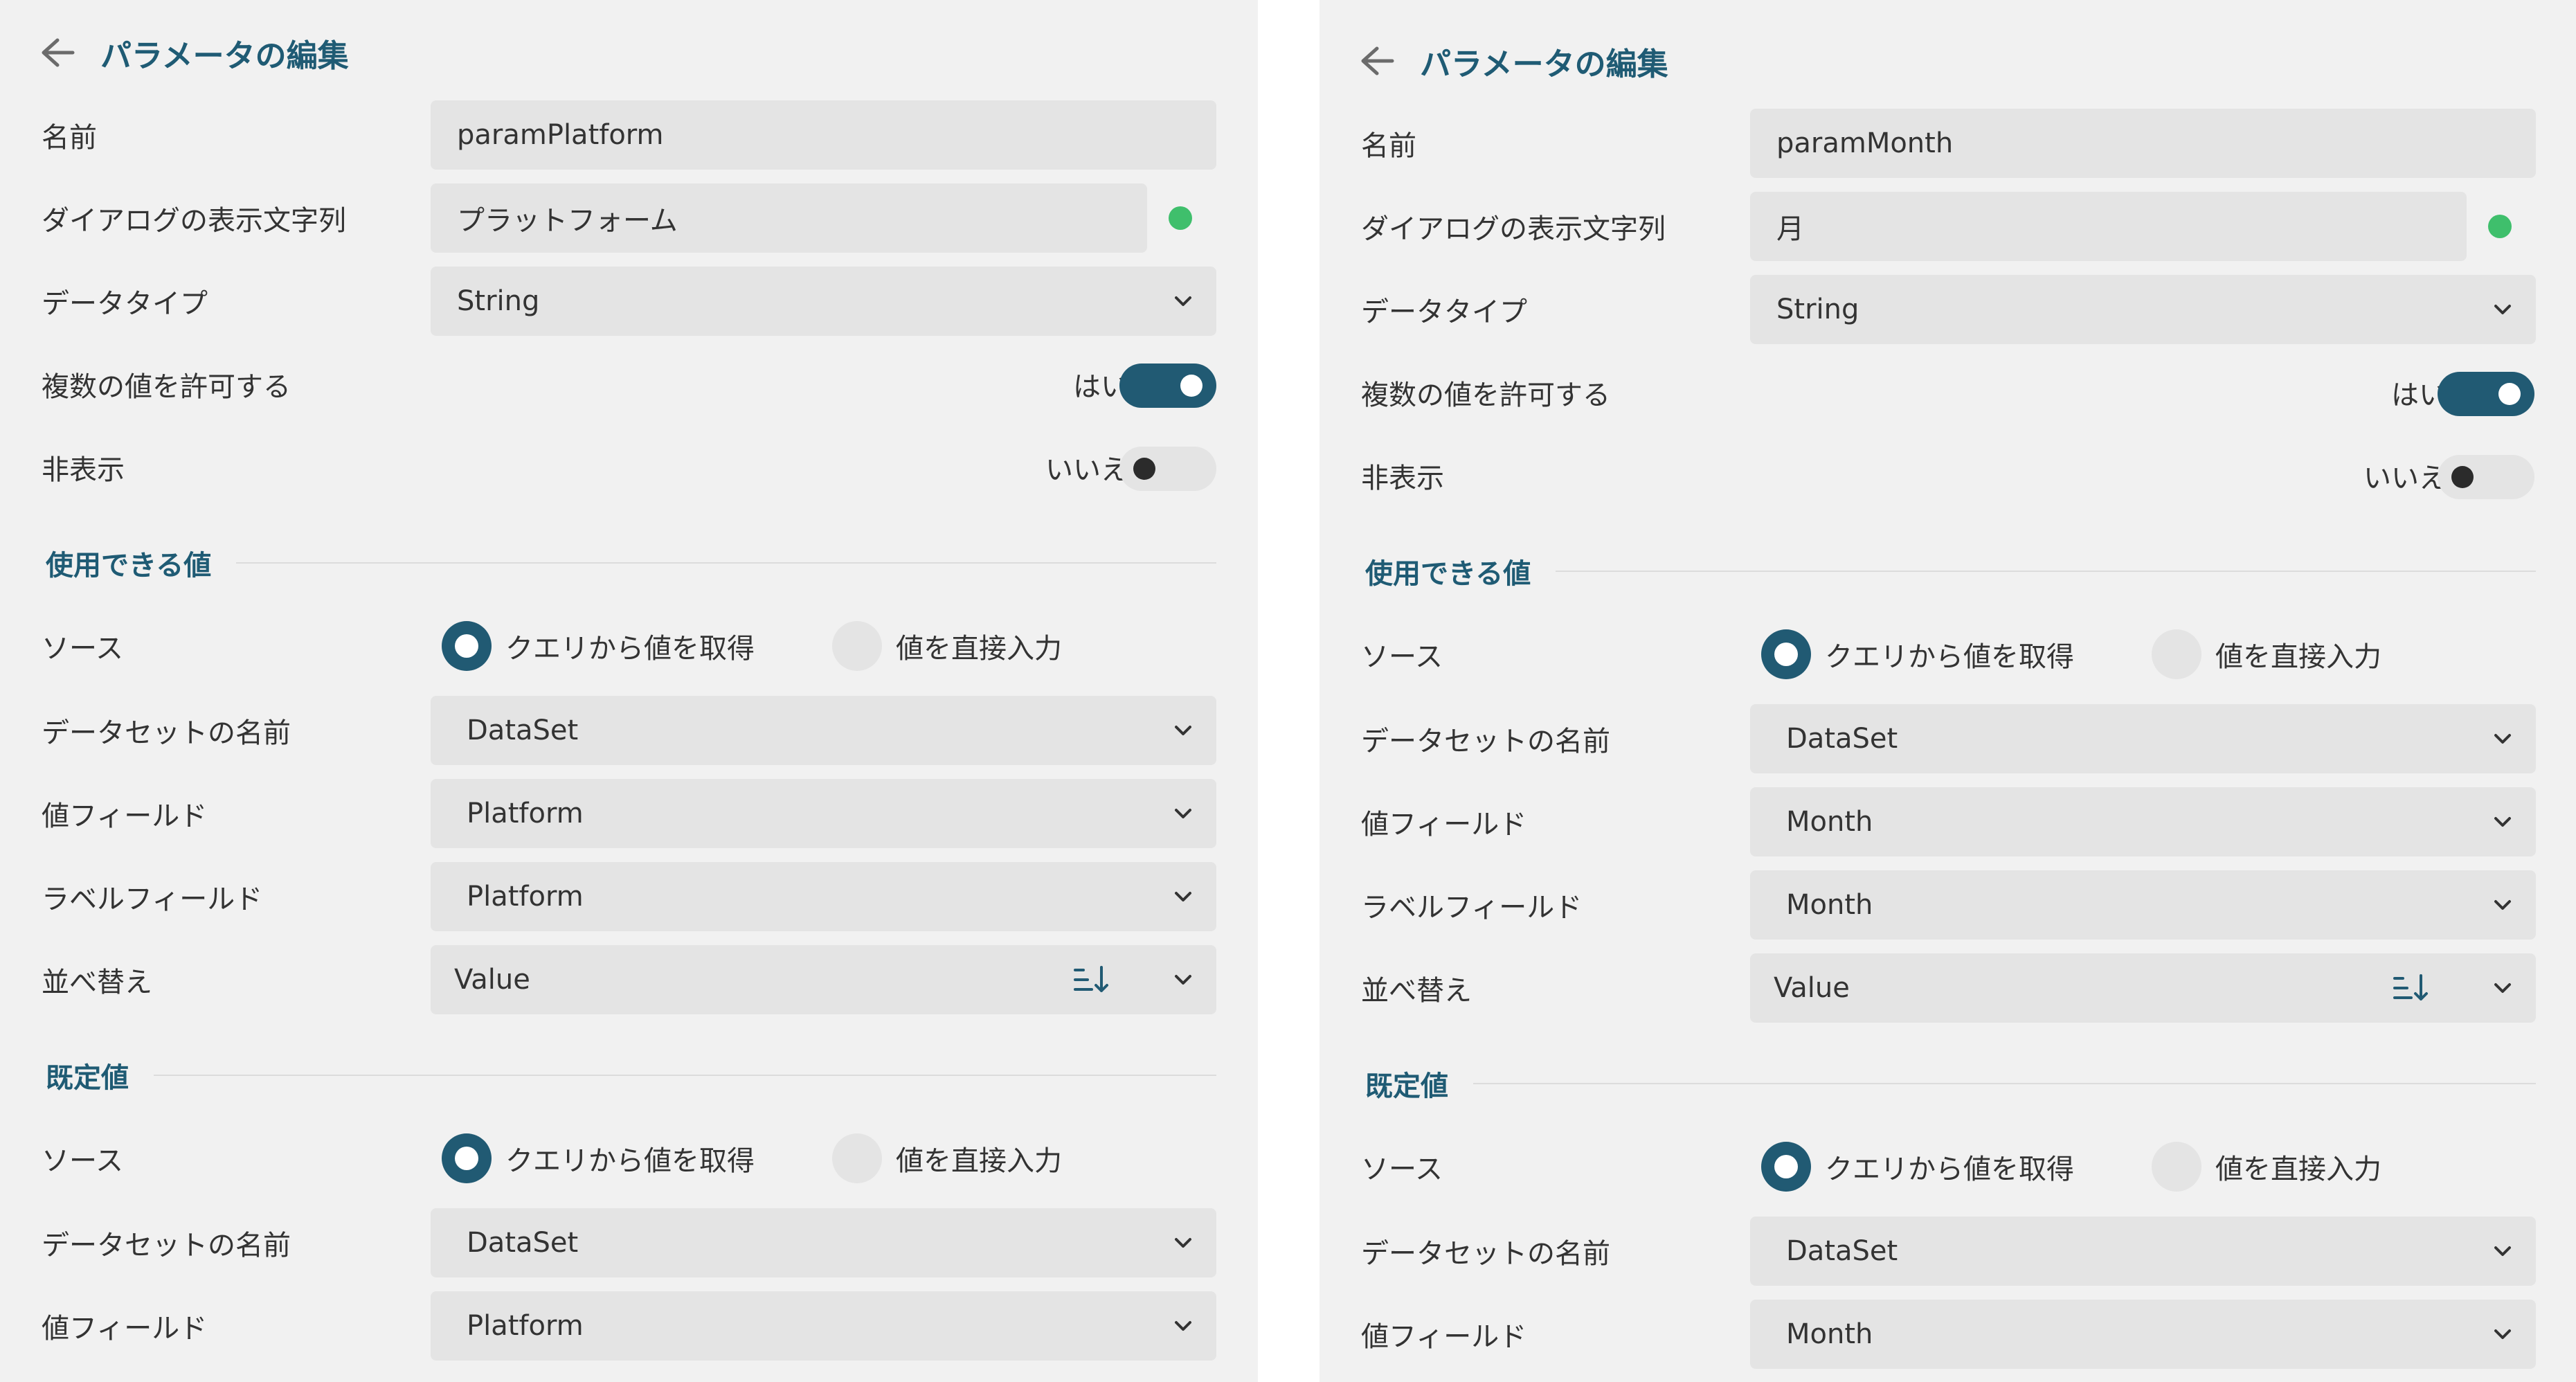 The height and width of the screenshot is (1382, 2576). I want to click on prompt-row: ダイアログの表示文字列 プラットフォーム, so click(629, 218).